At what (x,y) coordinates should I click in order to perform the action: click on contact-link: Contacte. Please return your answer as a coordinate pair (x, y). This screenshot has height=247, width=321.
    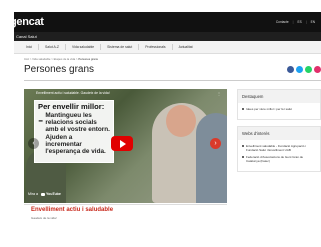
    Looking at the image, I should click on (282, 22).